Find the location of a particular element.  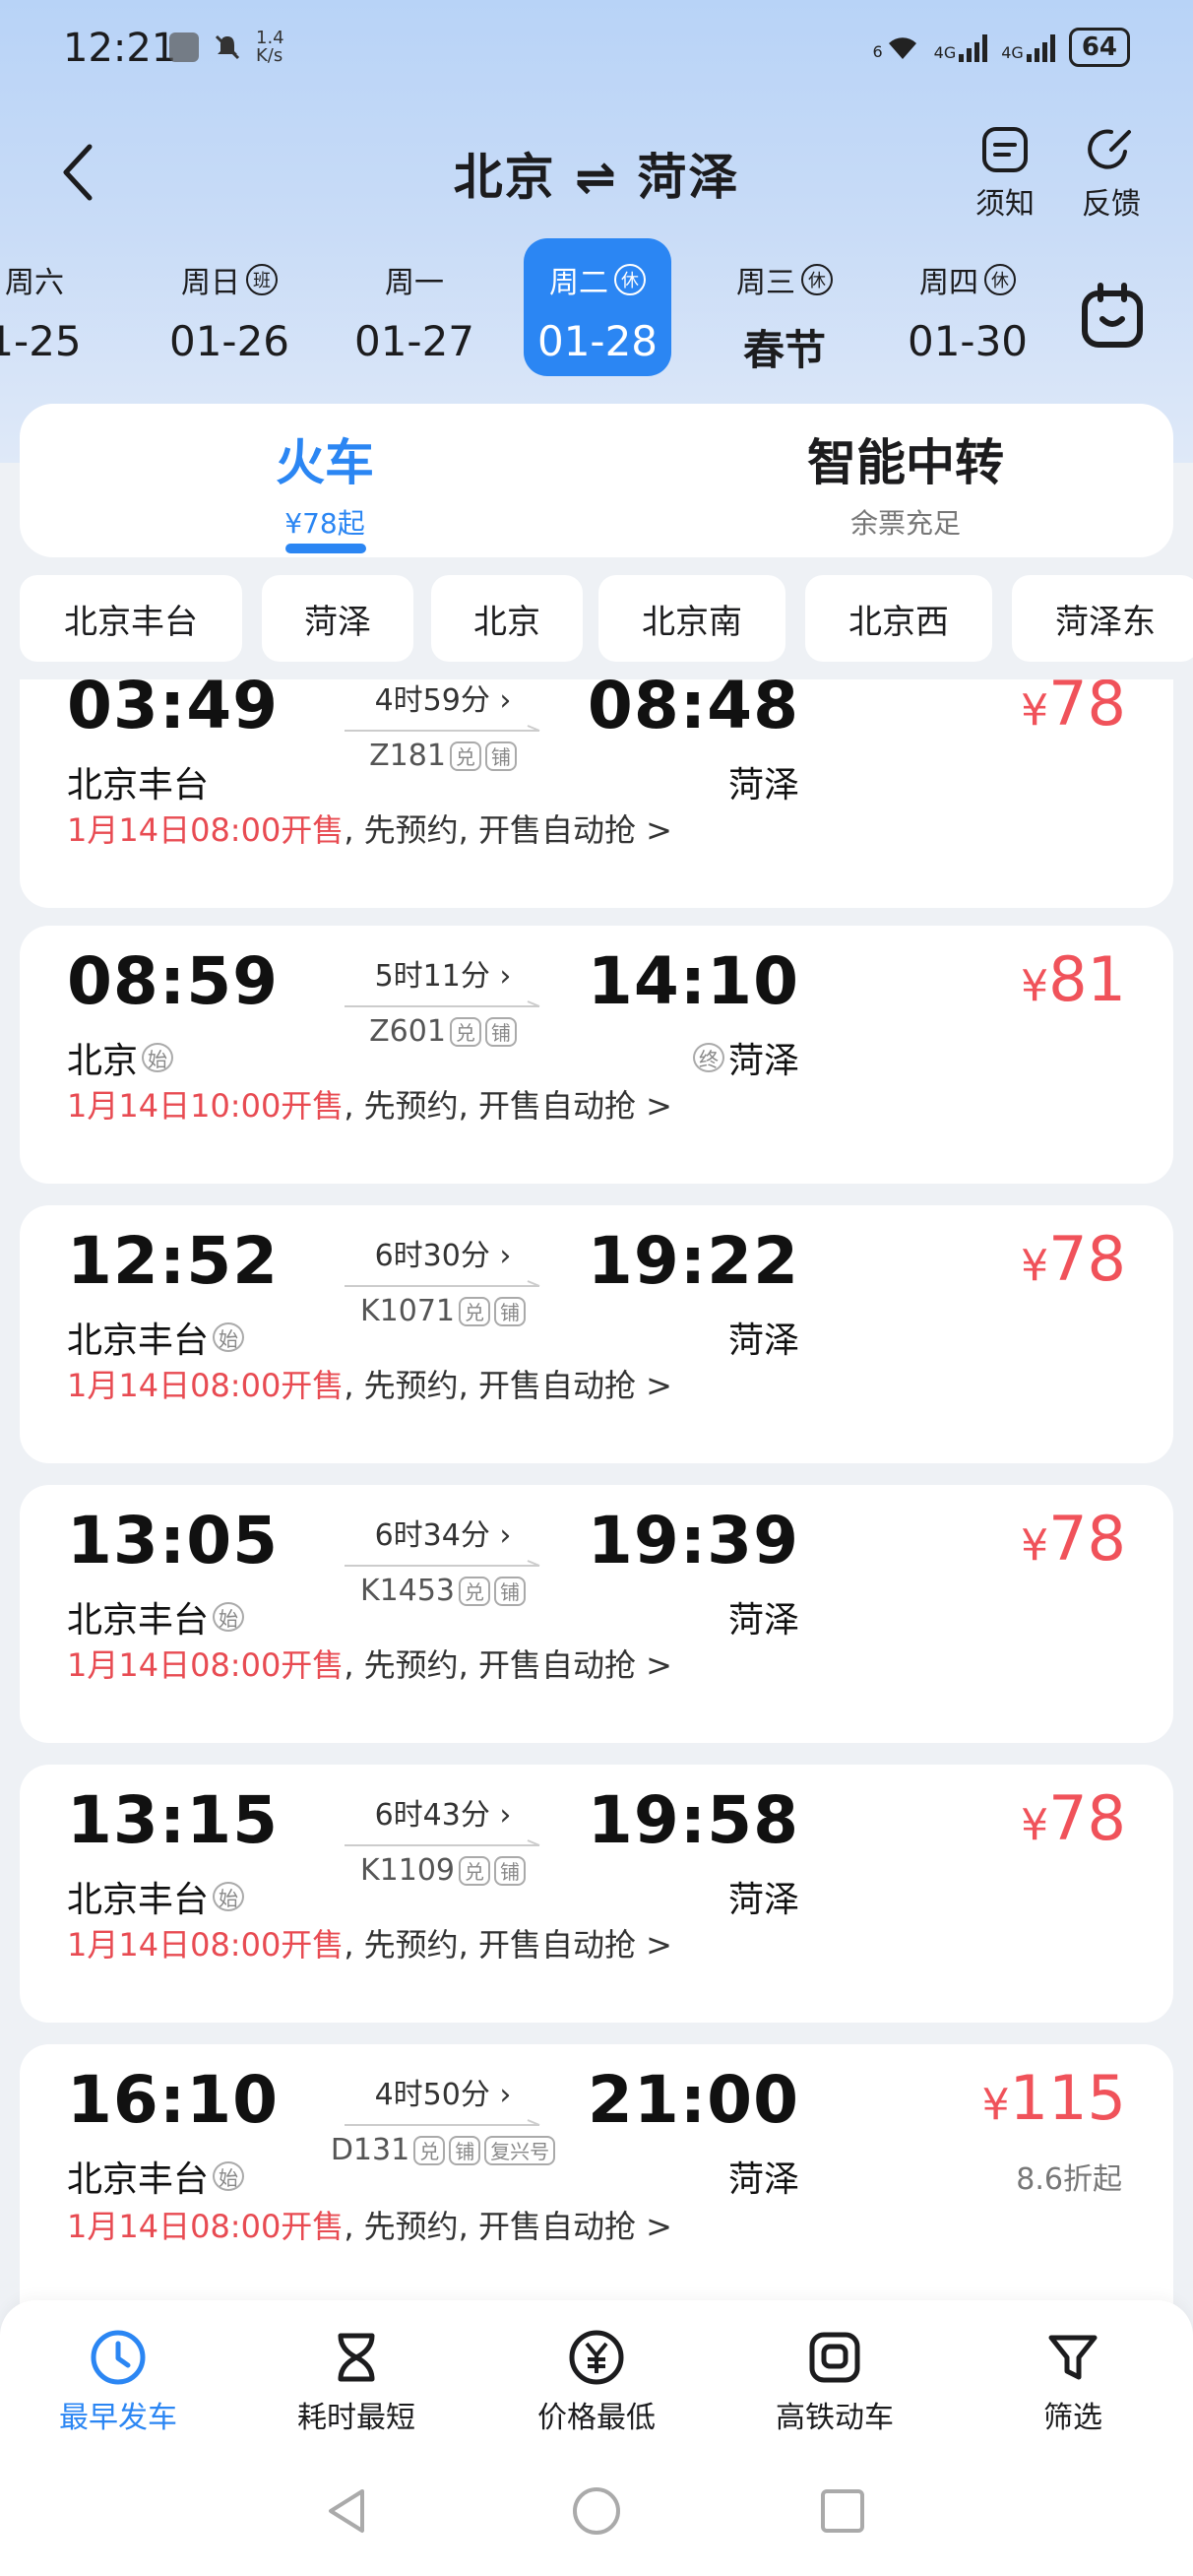

departure-time: 03:49 is located at coordinates (173, 711).